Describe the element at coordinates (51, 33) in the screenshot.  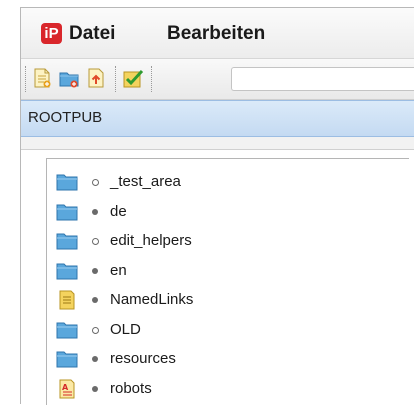
I see `app-logo-icon: iP` at that location.